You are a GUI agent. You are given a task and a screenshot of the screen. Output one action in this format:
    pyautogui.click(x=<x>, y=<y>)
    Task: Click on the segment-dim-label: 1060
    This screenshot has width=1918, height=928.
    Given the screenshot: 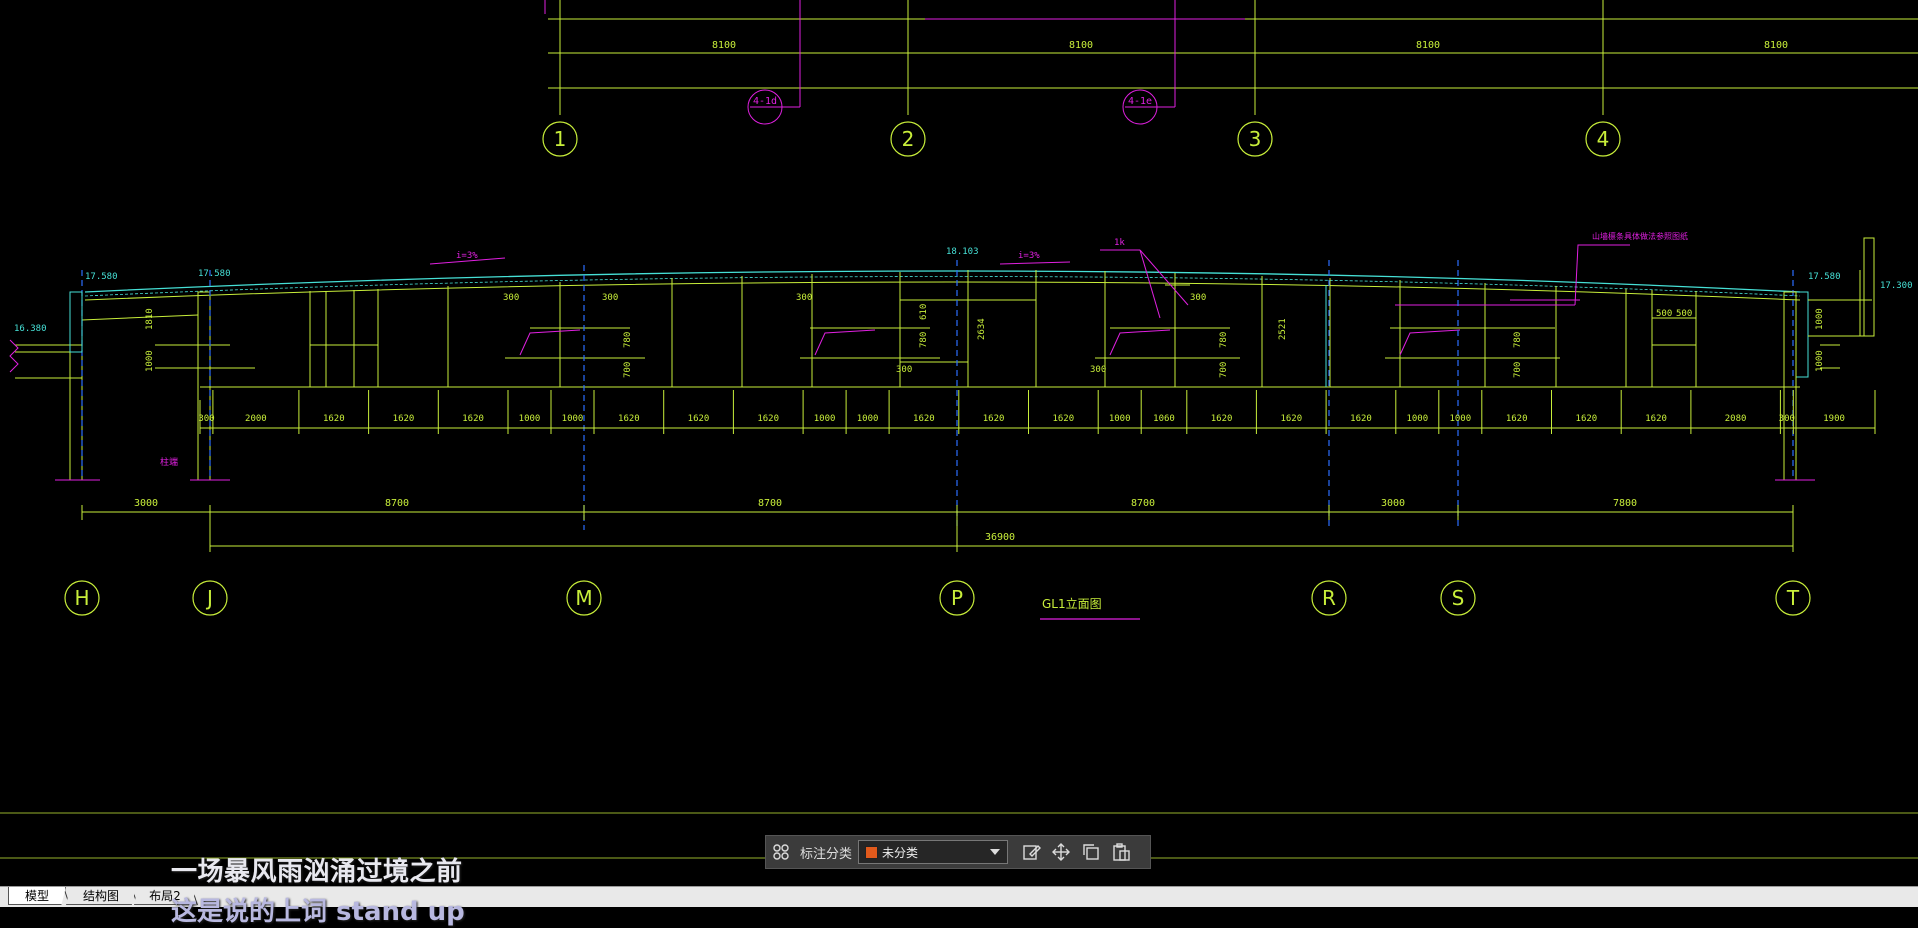 What is the action you would take?
    pyautogui.click(x=1164, y=419)
    